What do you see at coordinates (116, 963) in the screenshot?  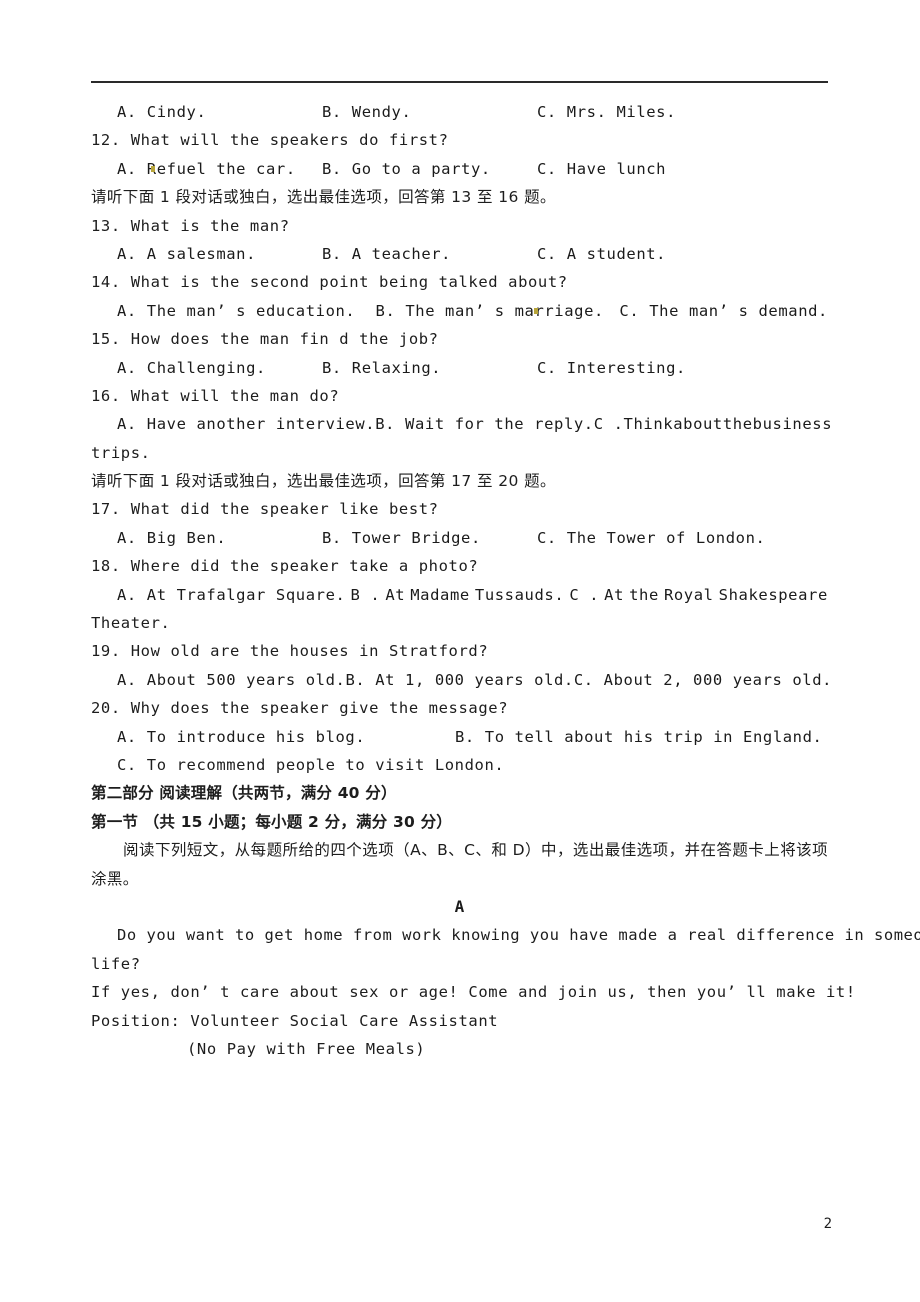 I see `passage-line-1-wrap: life?` at bounding box center [116, 963].